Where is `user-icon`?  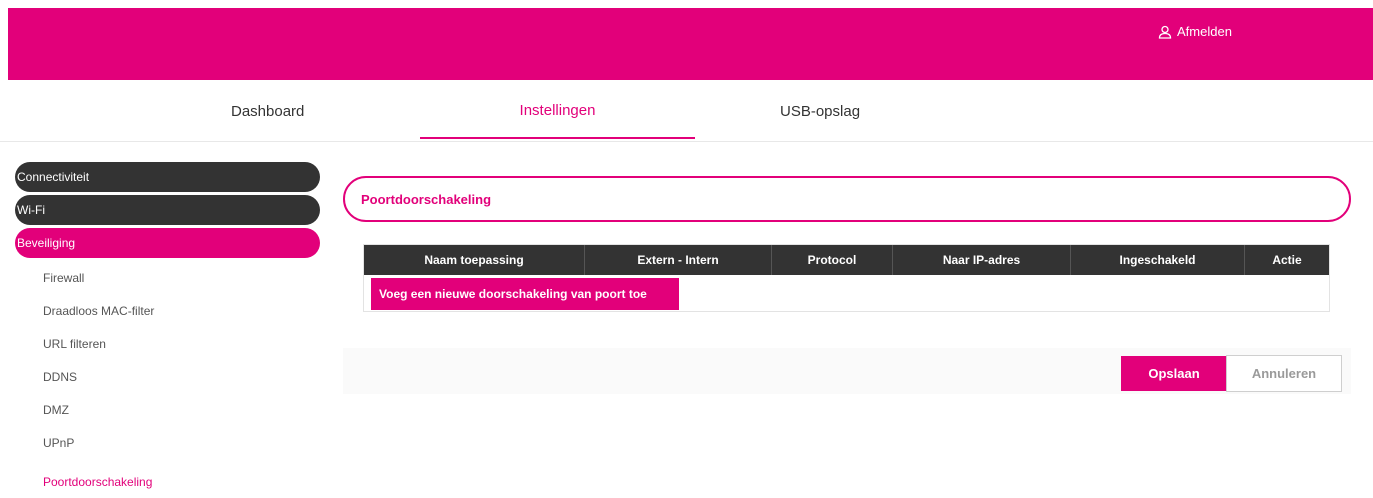
user-icon is located at coordinates (1165, 32).